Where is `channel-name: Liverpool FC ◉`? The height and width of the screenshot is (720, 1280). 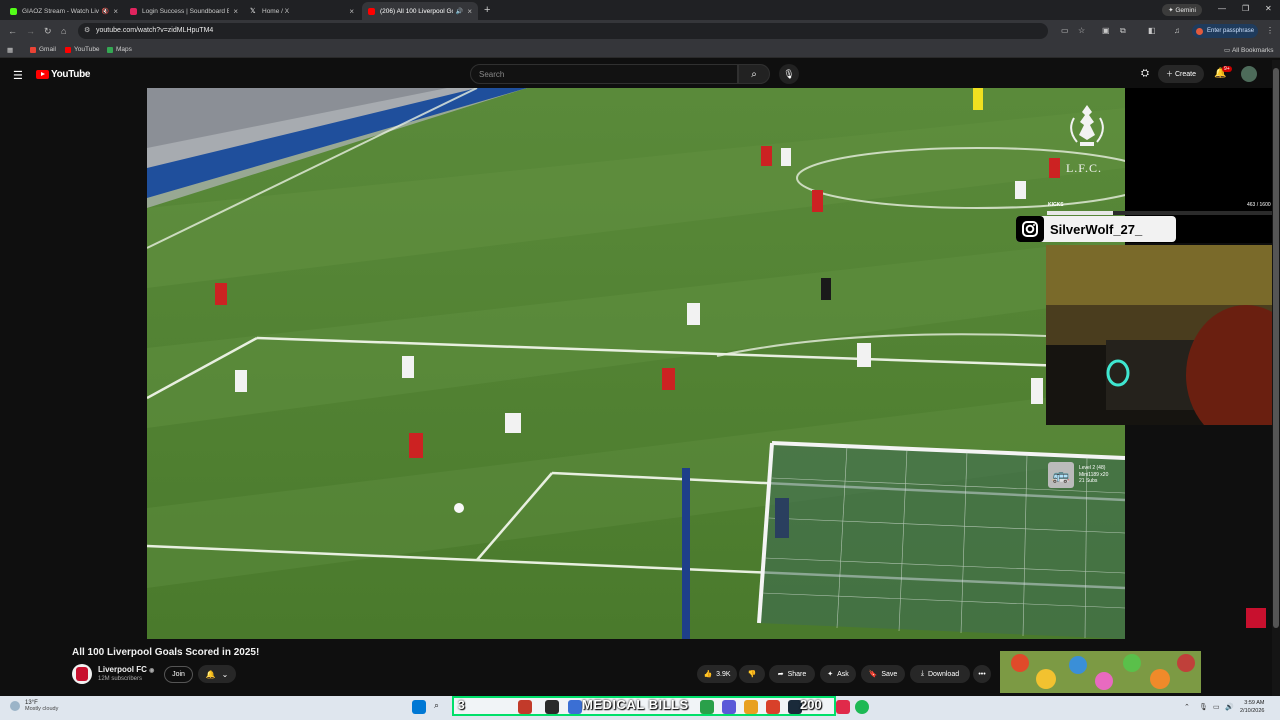
channel-name: Liverpool FC ◉ is located at coordinates (126, 669).